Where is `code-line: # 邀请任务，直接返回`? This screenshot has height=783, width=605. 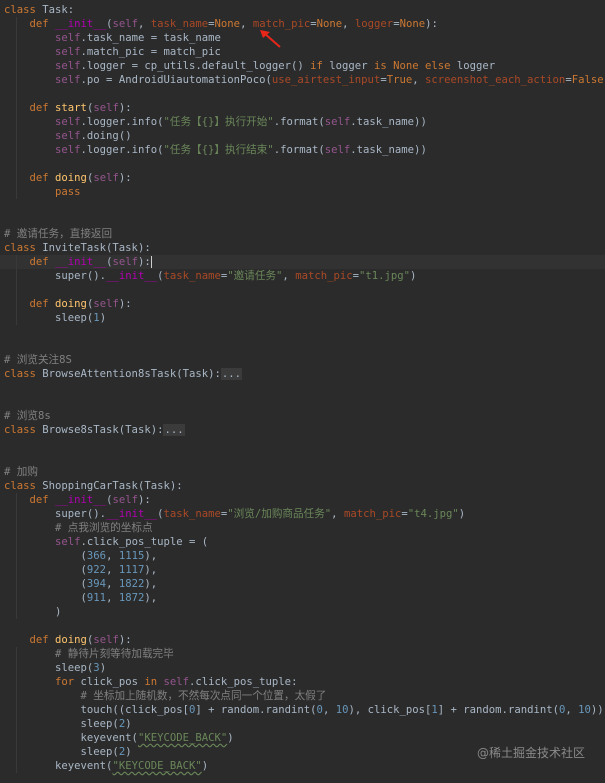 code-line: # 邀请任务，直接返回 is located at coordinates (304, 234).